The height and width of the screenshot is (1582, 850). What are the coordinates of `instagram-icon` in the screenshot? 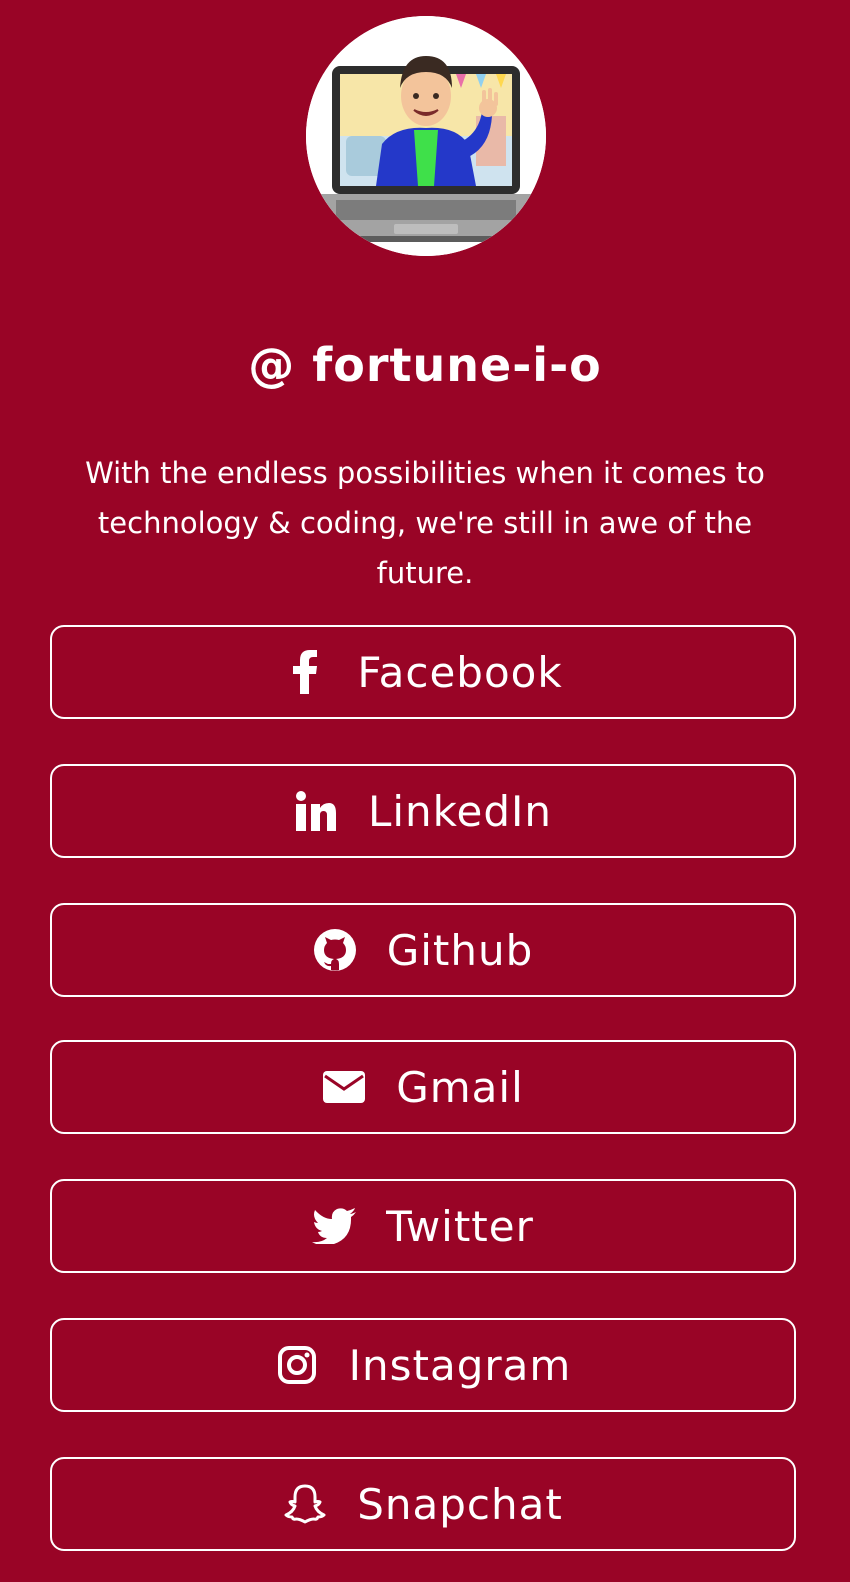 It's located at (297, 1365).